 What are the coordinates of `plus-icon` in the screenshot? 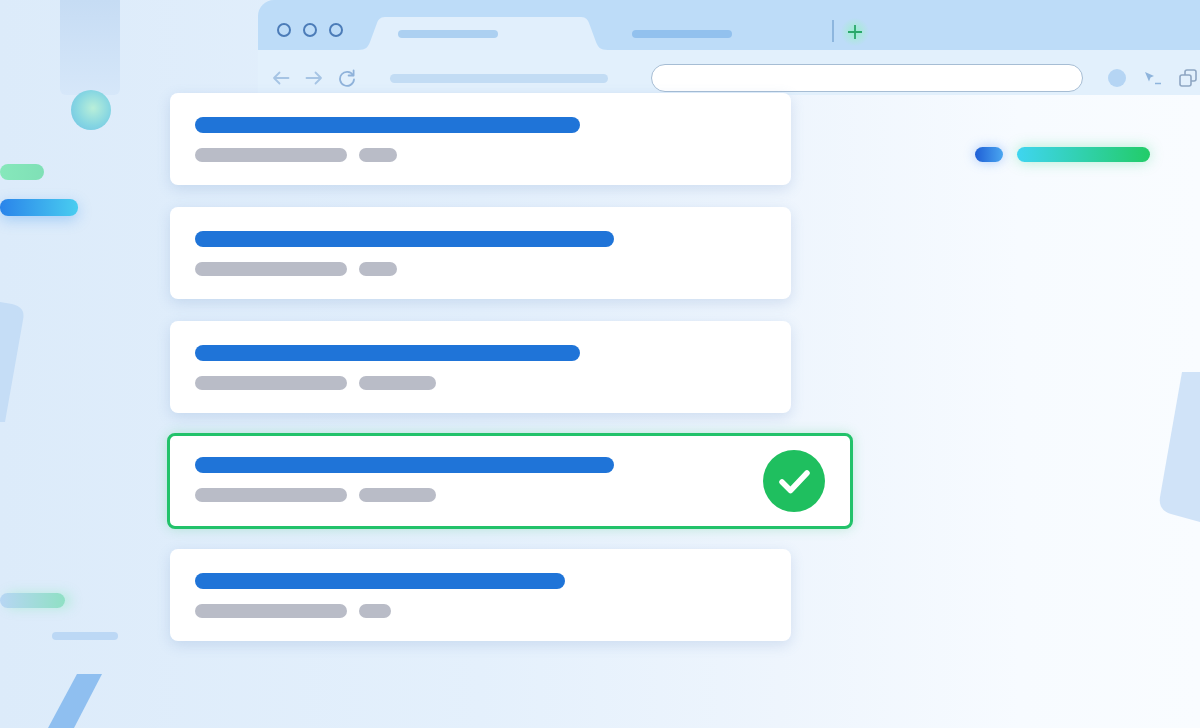 It's located at (855, 32).